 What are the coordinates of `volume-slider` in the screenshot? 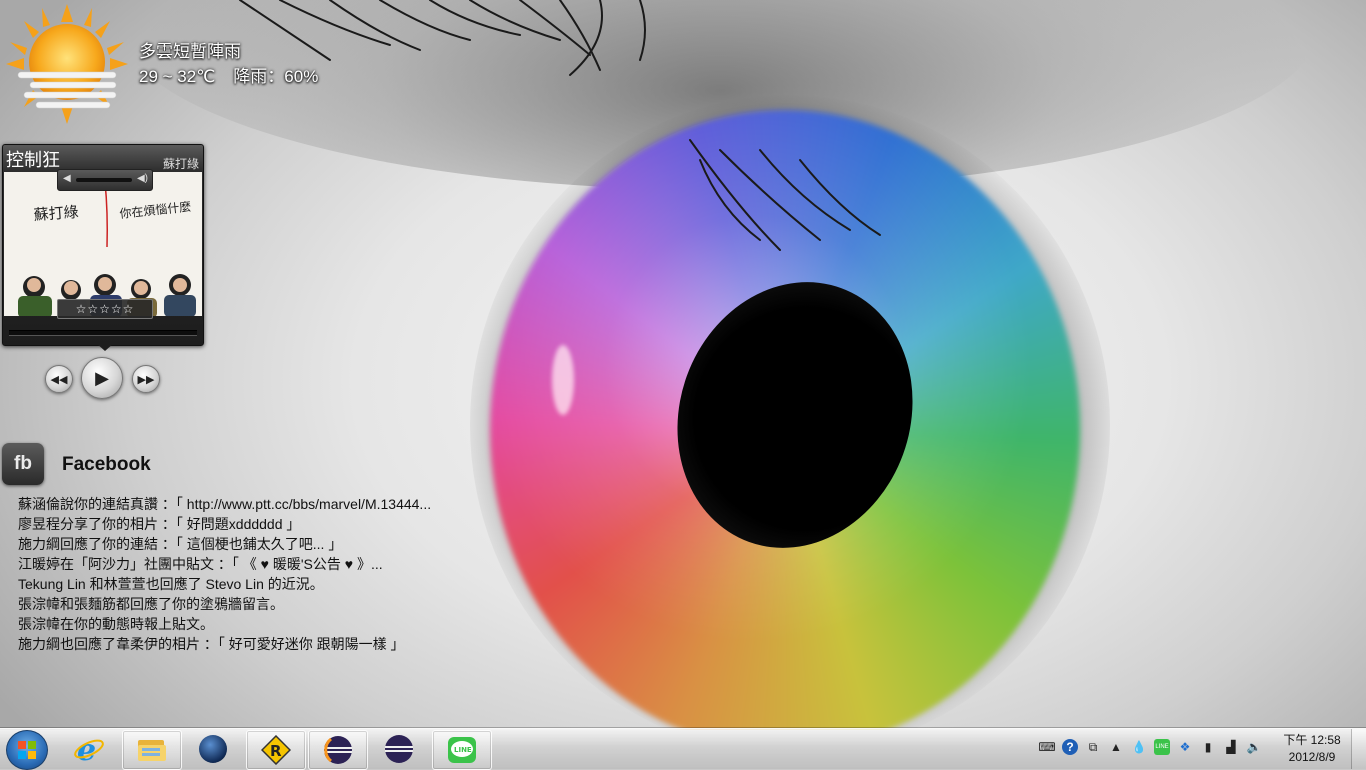 It's located at (104, 180).